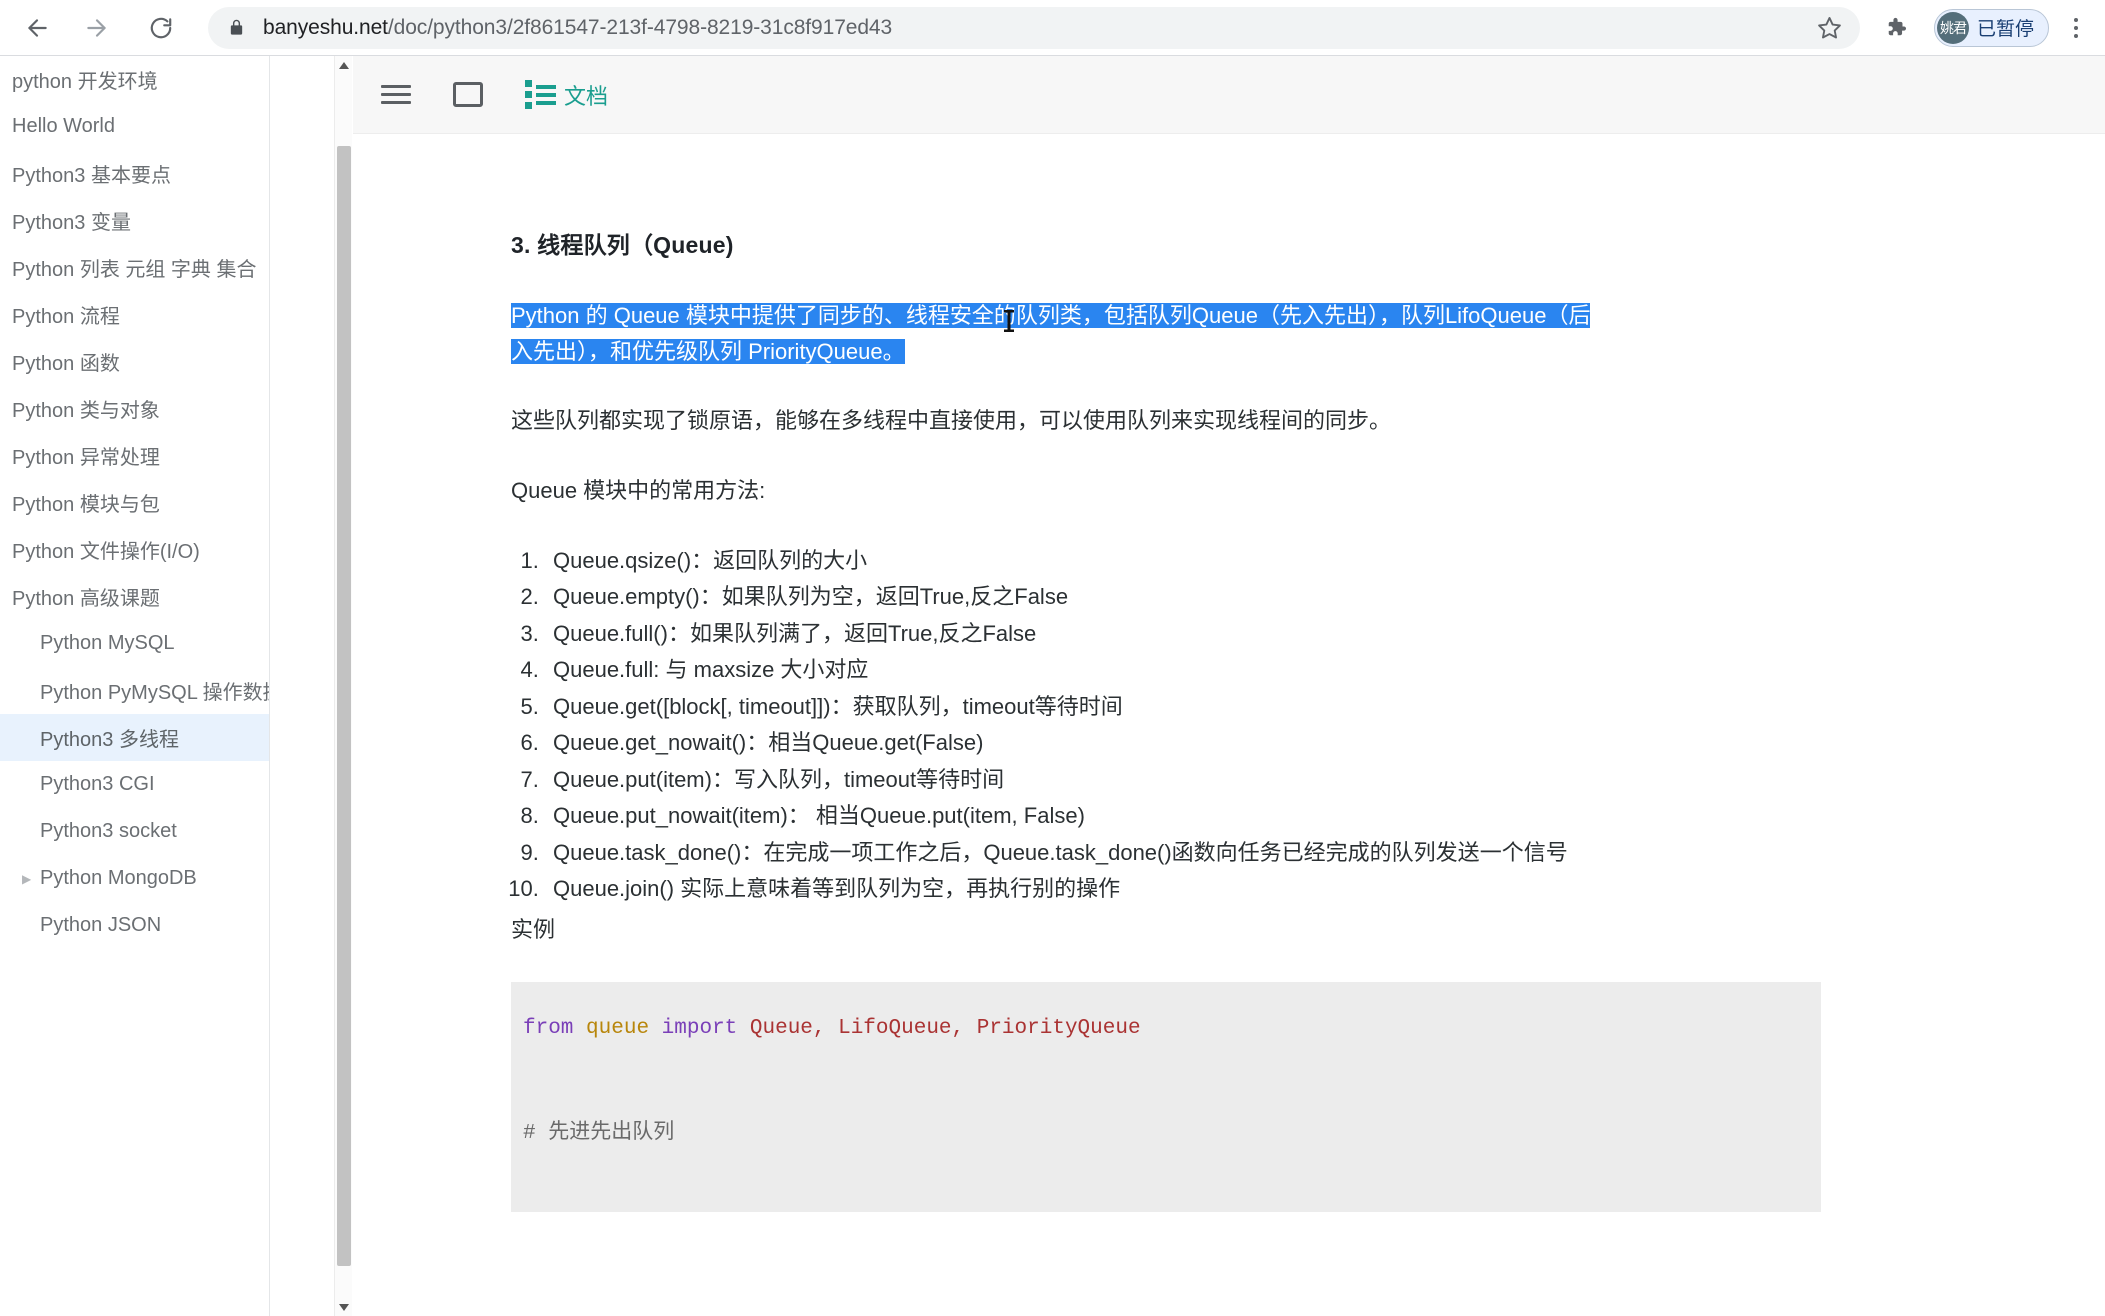  I want to click on profile-status-label: 已暂停, so click(2005, 29).